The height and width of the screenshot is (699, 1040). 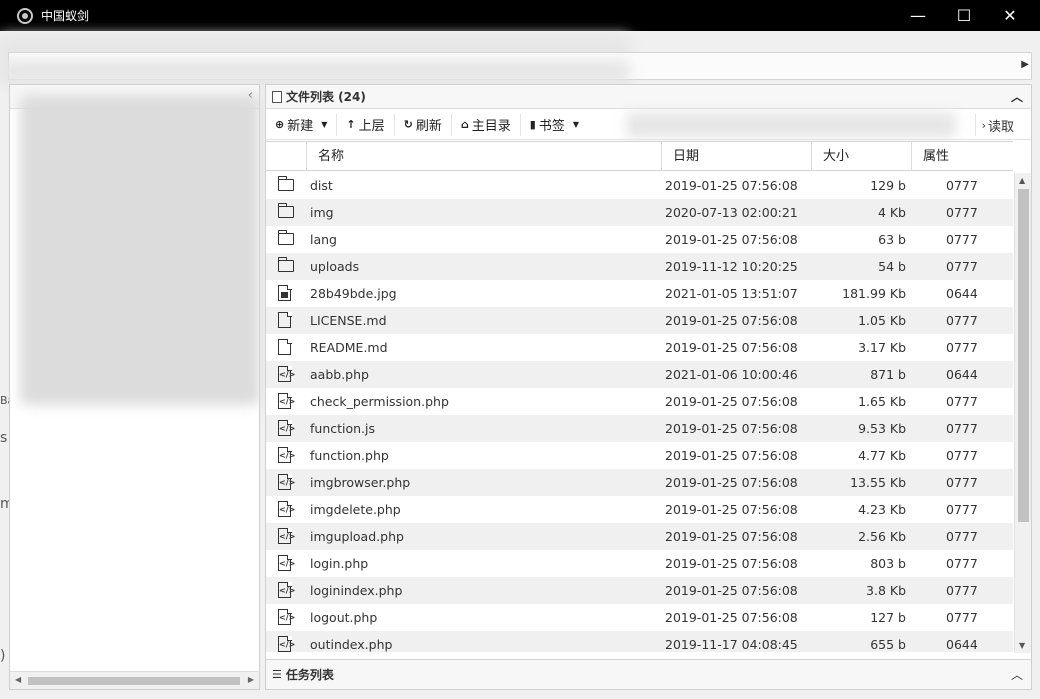 I want to click on file-size: 63 b, so click(x=892, y=239).